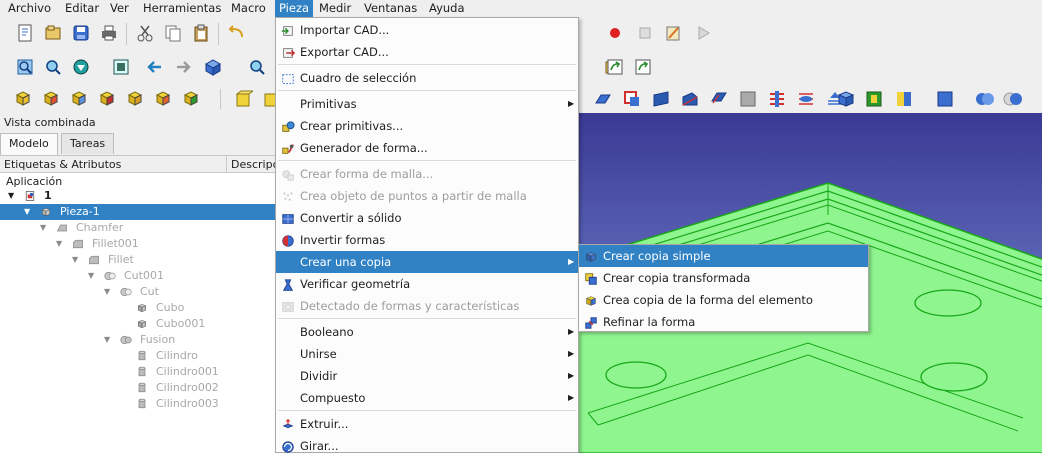  I want to click on fit-all-button, so click(25, 67).